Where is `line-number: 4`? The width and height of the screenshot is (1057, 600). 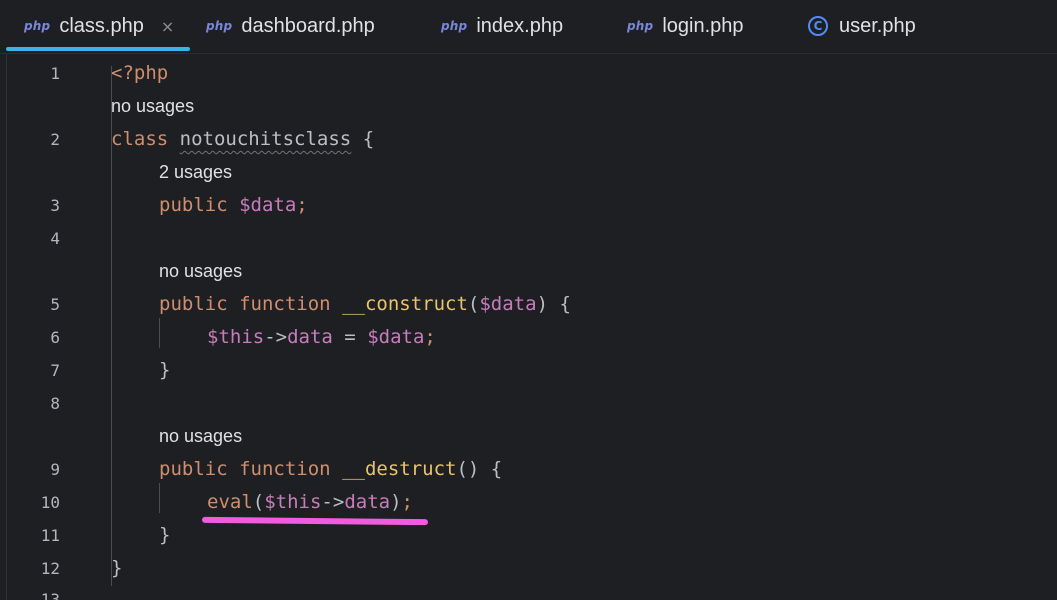
line-number: 4 is located at coordinates (55, 238).